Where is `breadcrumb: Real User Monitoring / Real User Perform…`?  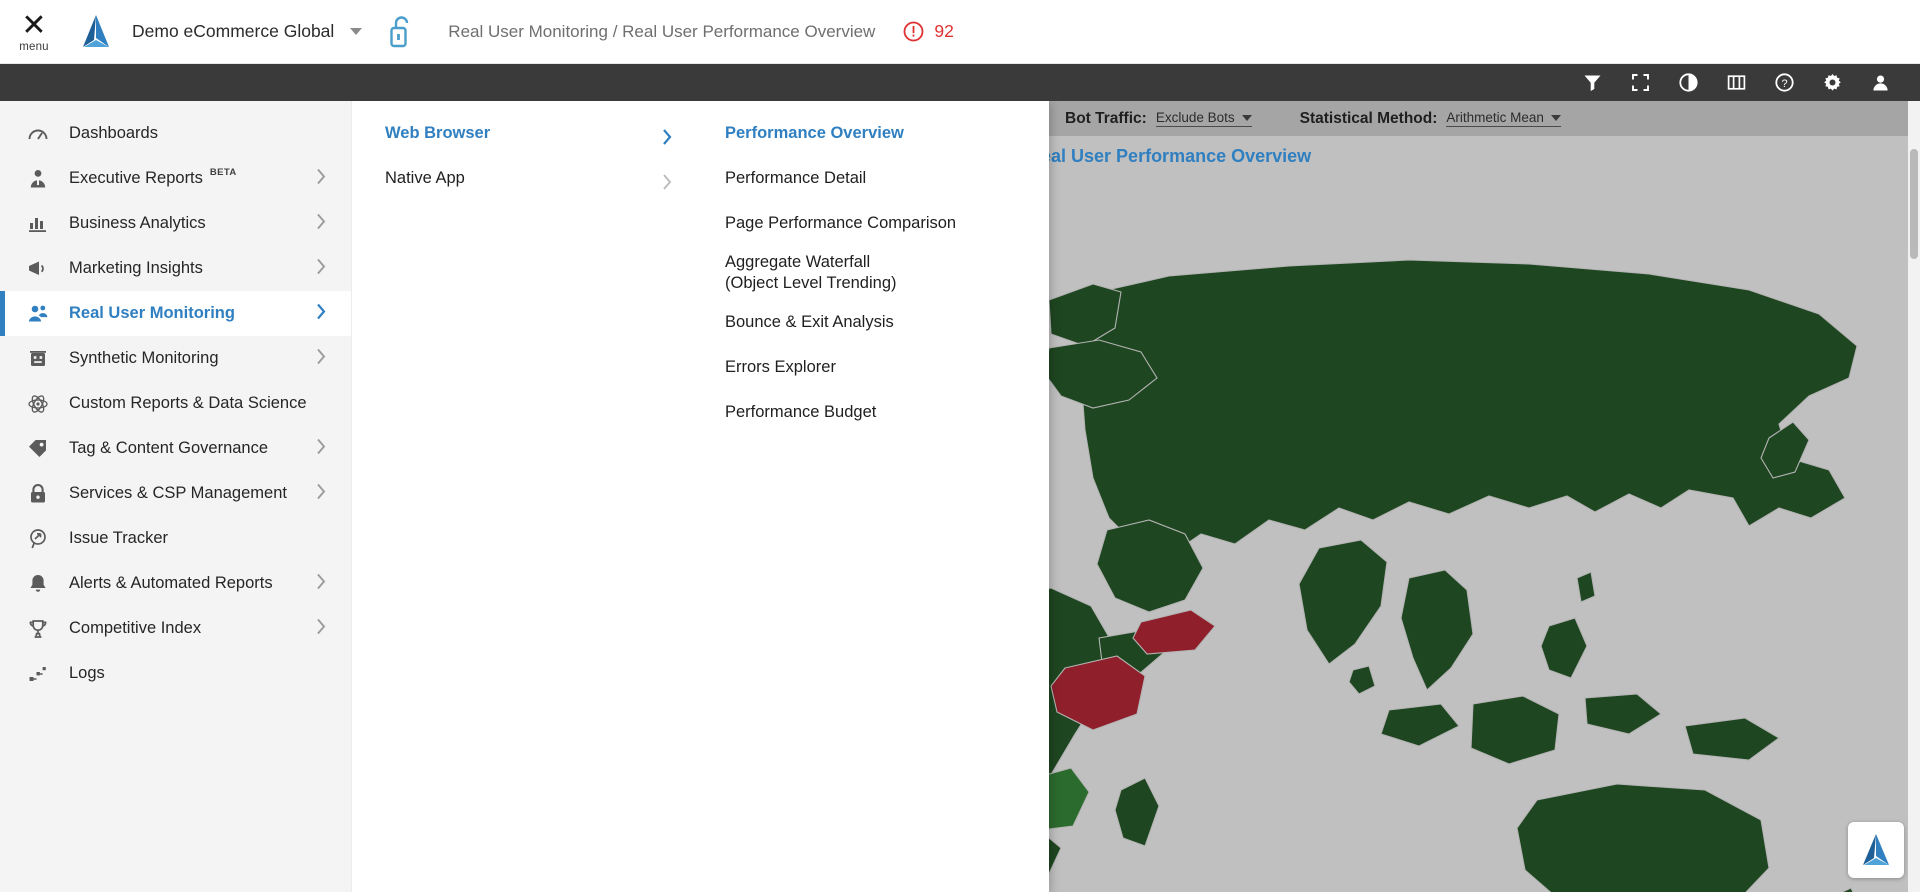
breadcrumb: Real User Monitoring / Real User Perform… is located at coordinates (662, 31).